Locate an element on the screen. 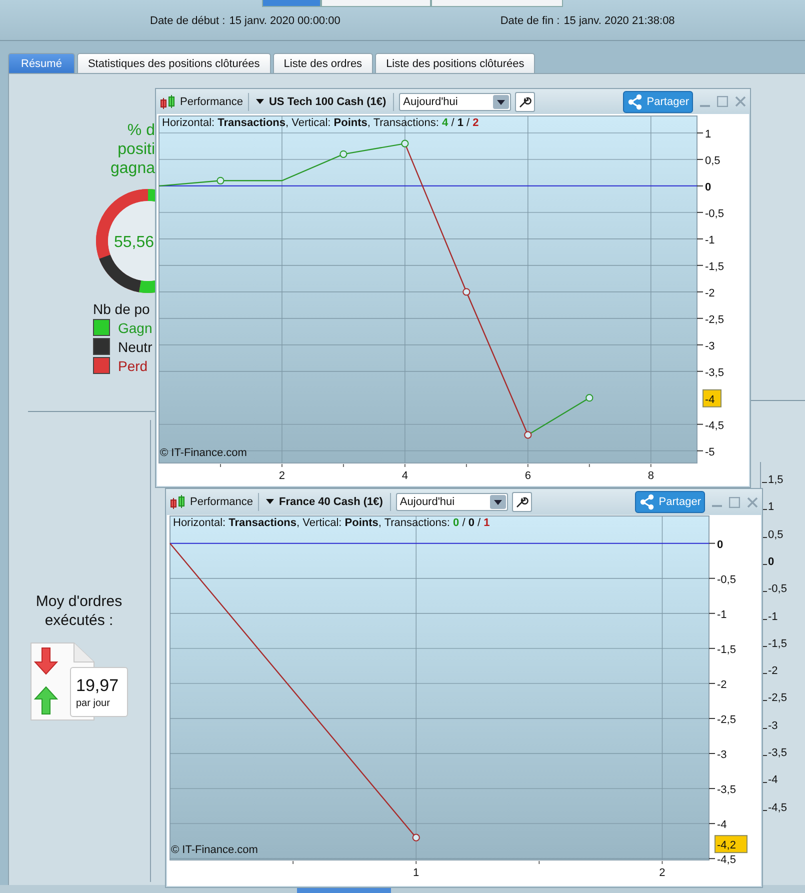 This screenshot has width=805, height=893. legend-label: Perd is located at coordinates (133, 366).